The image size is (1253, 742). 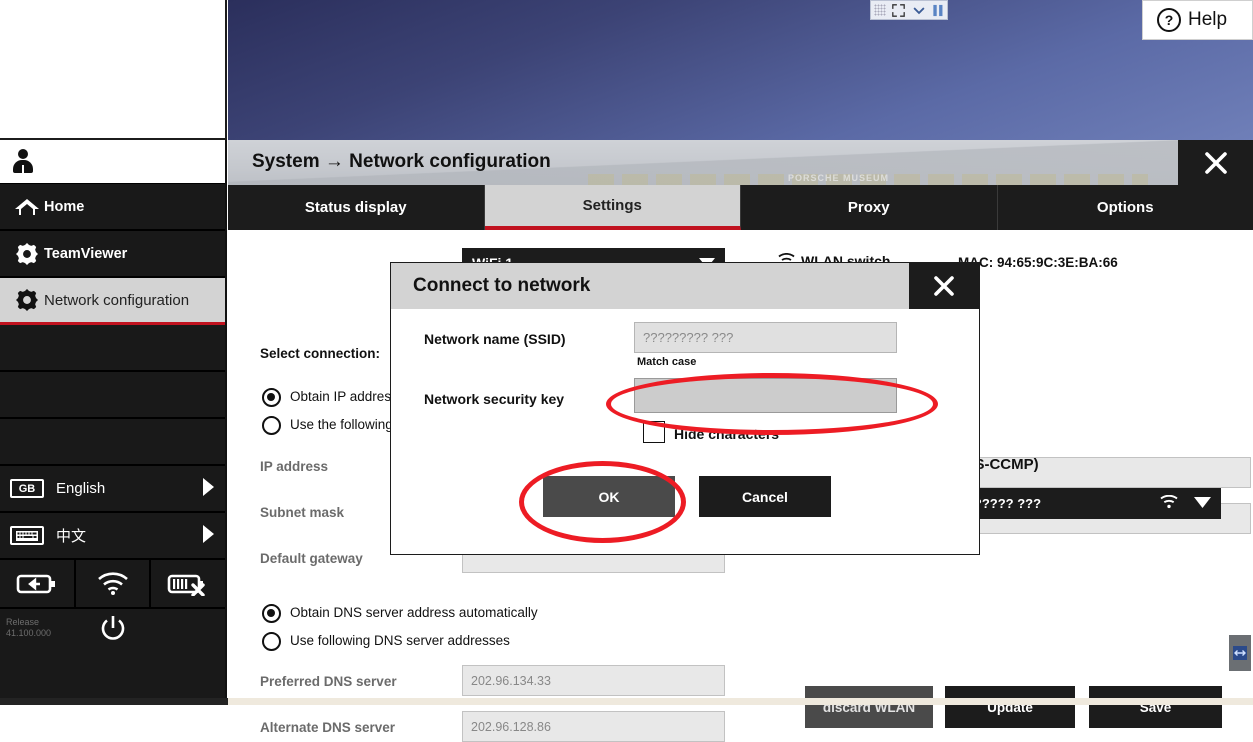 I want to click on resize-handle-icon, so click(x=1240, y=653).